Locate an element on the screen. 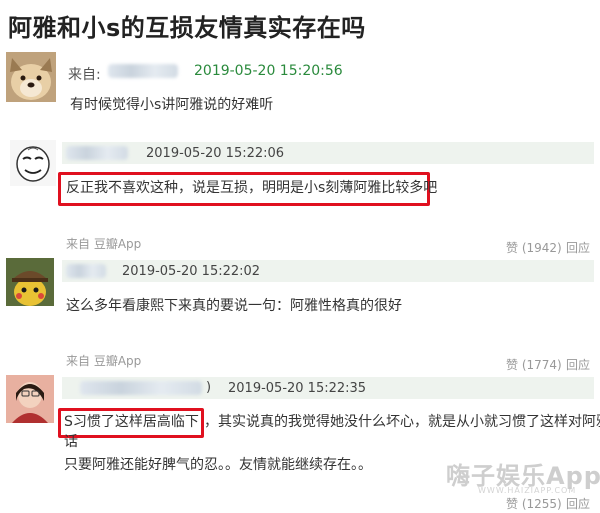  comment-3-author-paren: ) is located at coordinates (209, 387).